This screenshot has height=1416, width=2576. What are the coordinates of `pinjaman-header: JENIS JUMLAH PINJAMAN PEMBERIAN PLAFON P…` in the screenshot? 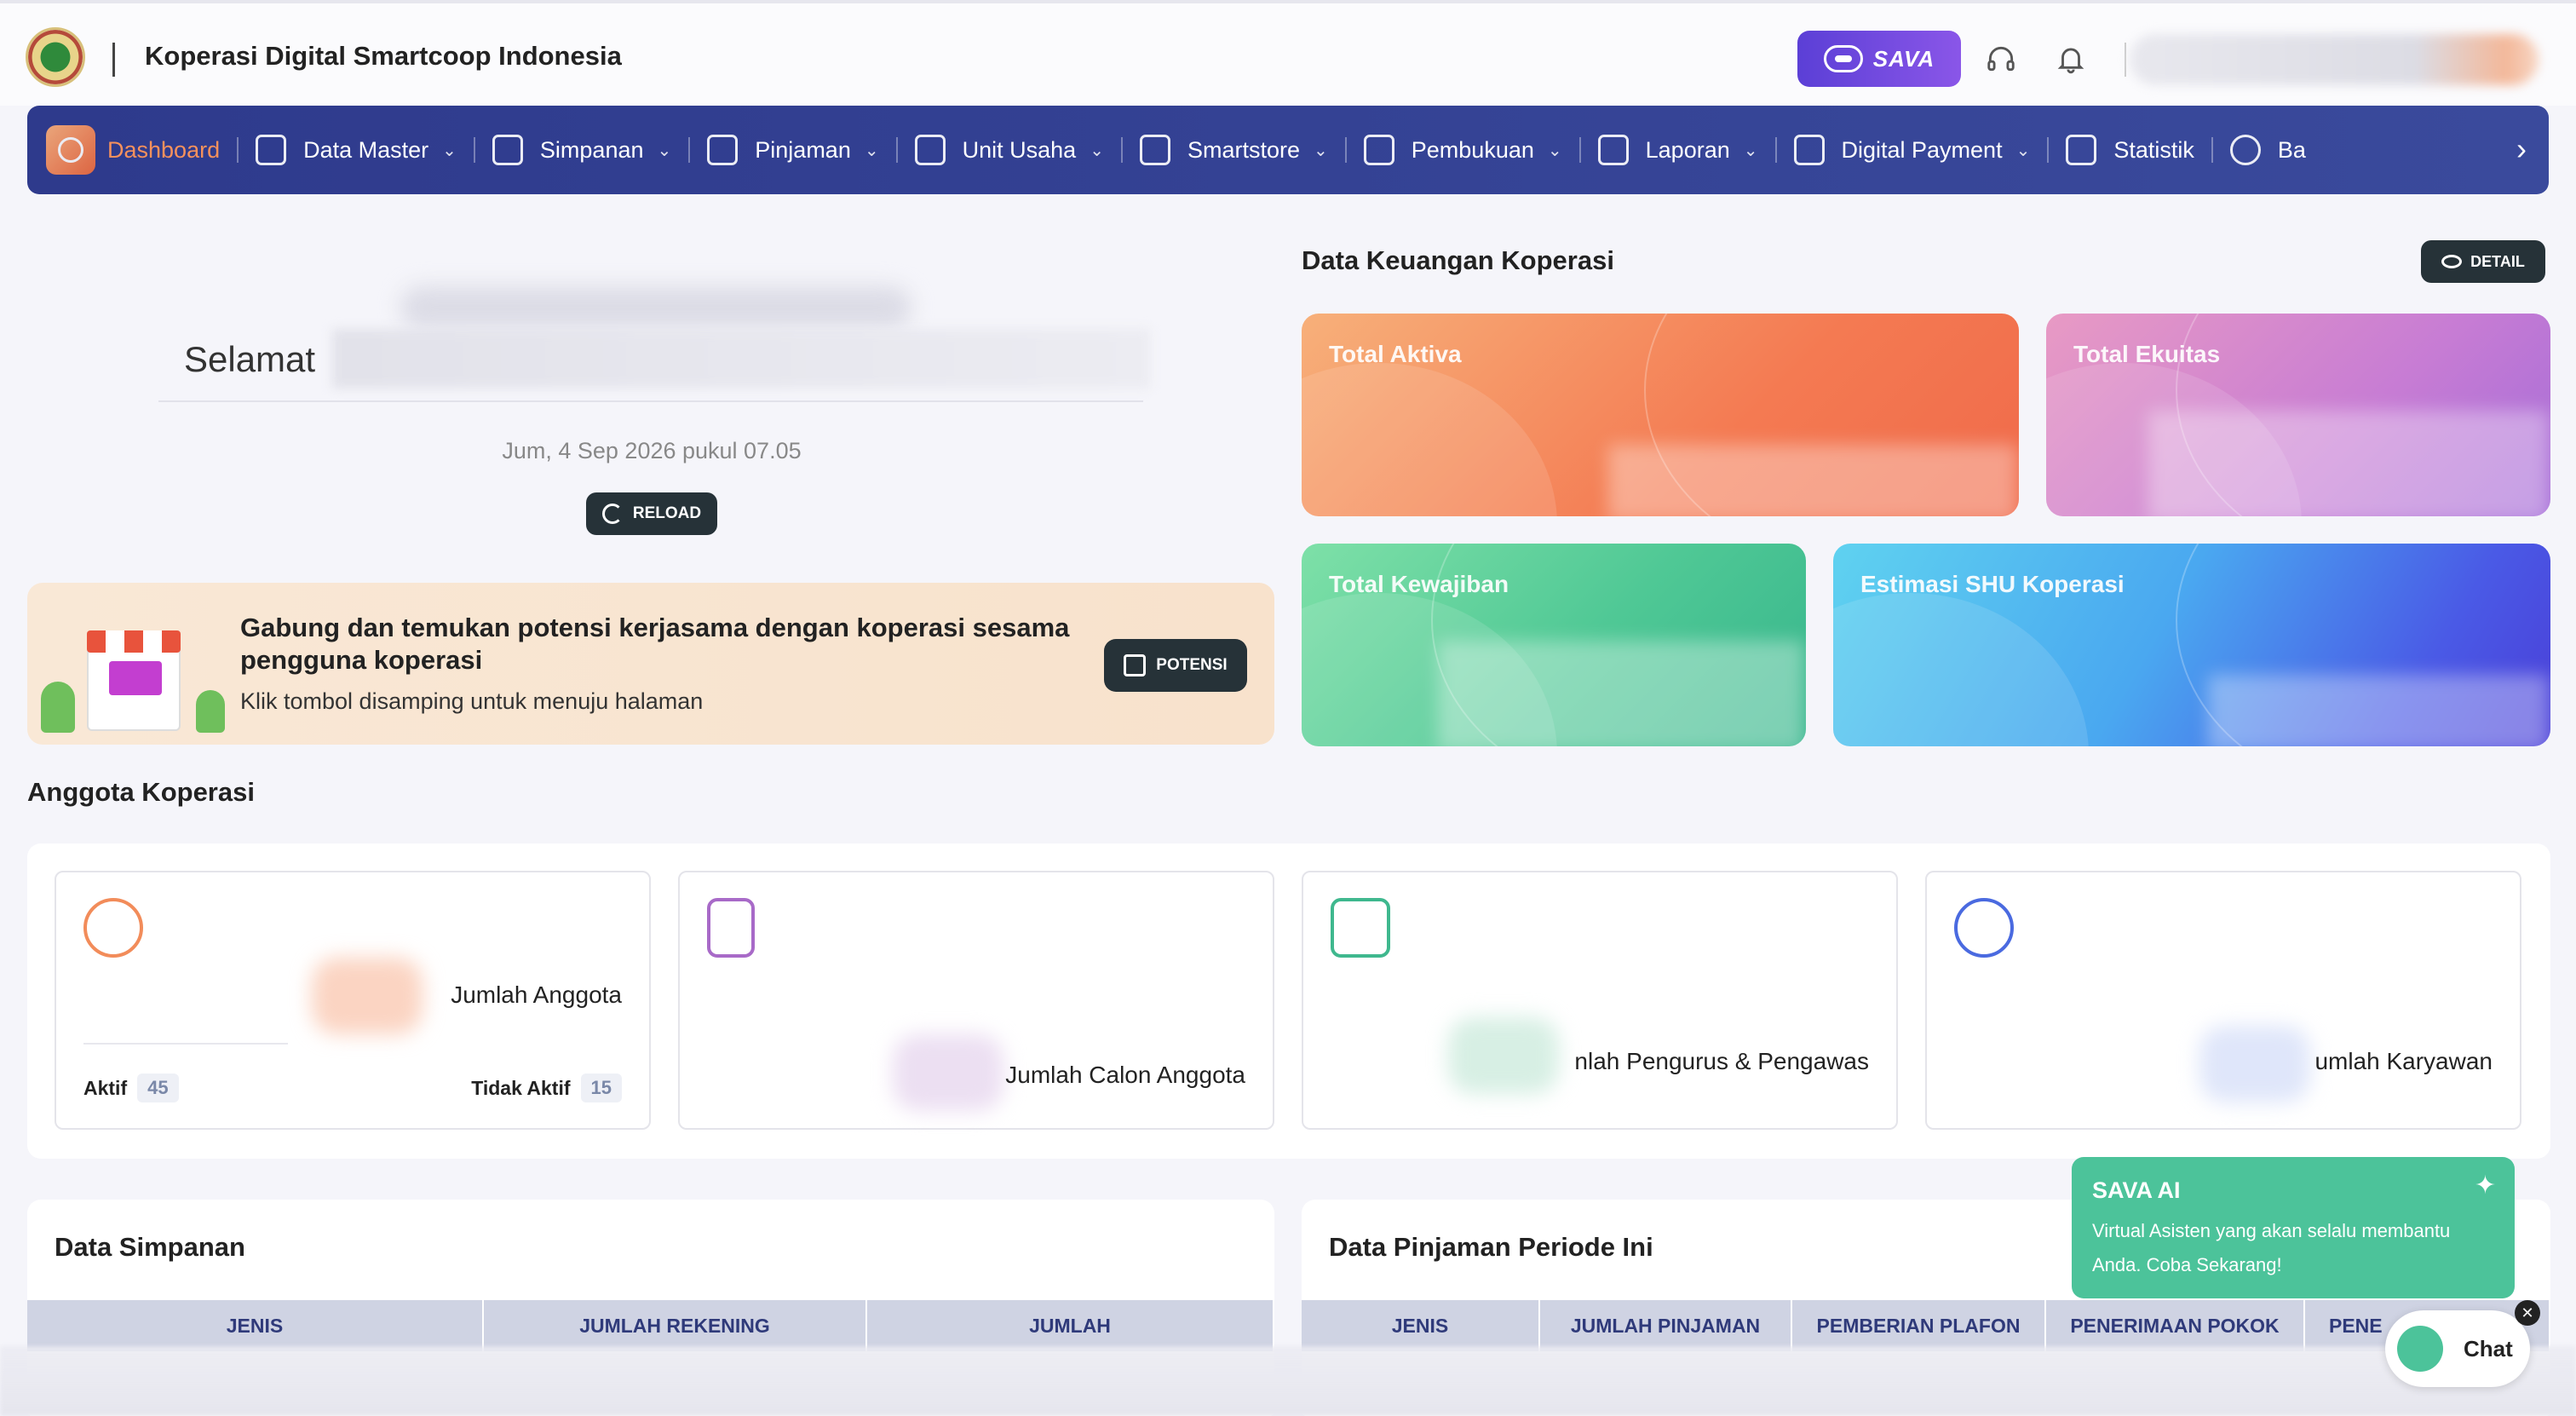 It's located at (1926, 1325).